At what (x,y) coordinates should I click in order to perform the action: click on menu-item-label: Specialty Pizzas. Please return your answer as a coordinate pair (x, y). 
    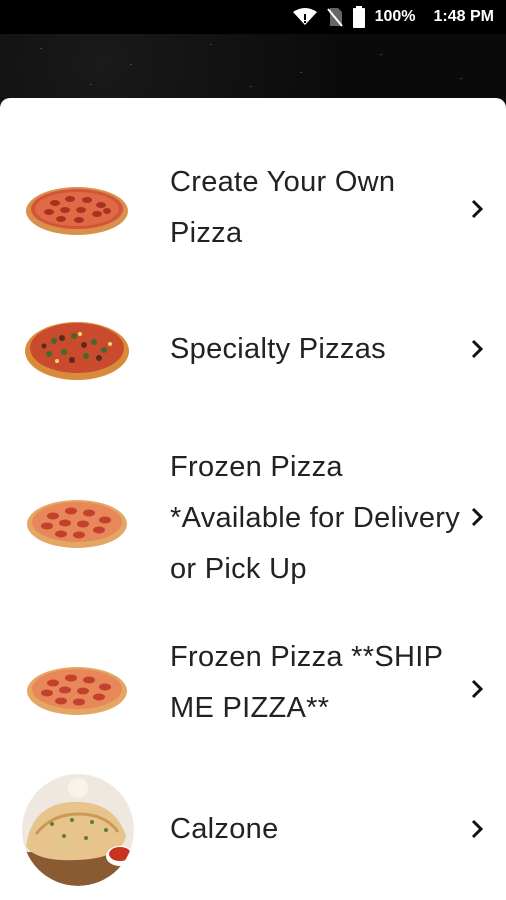
    Looking at the image, I should click on (278, 349).